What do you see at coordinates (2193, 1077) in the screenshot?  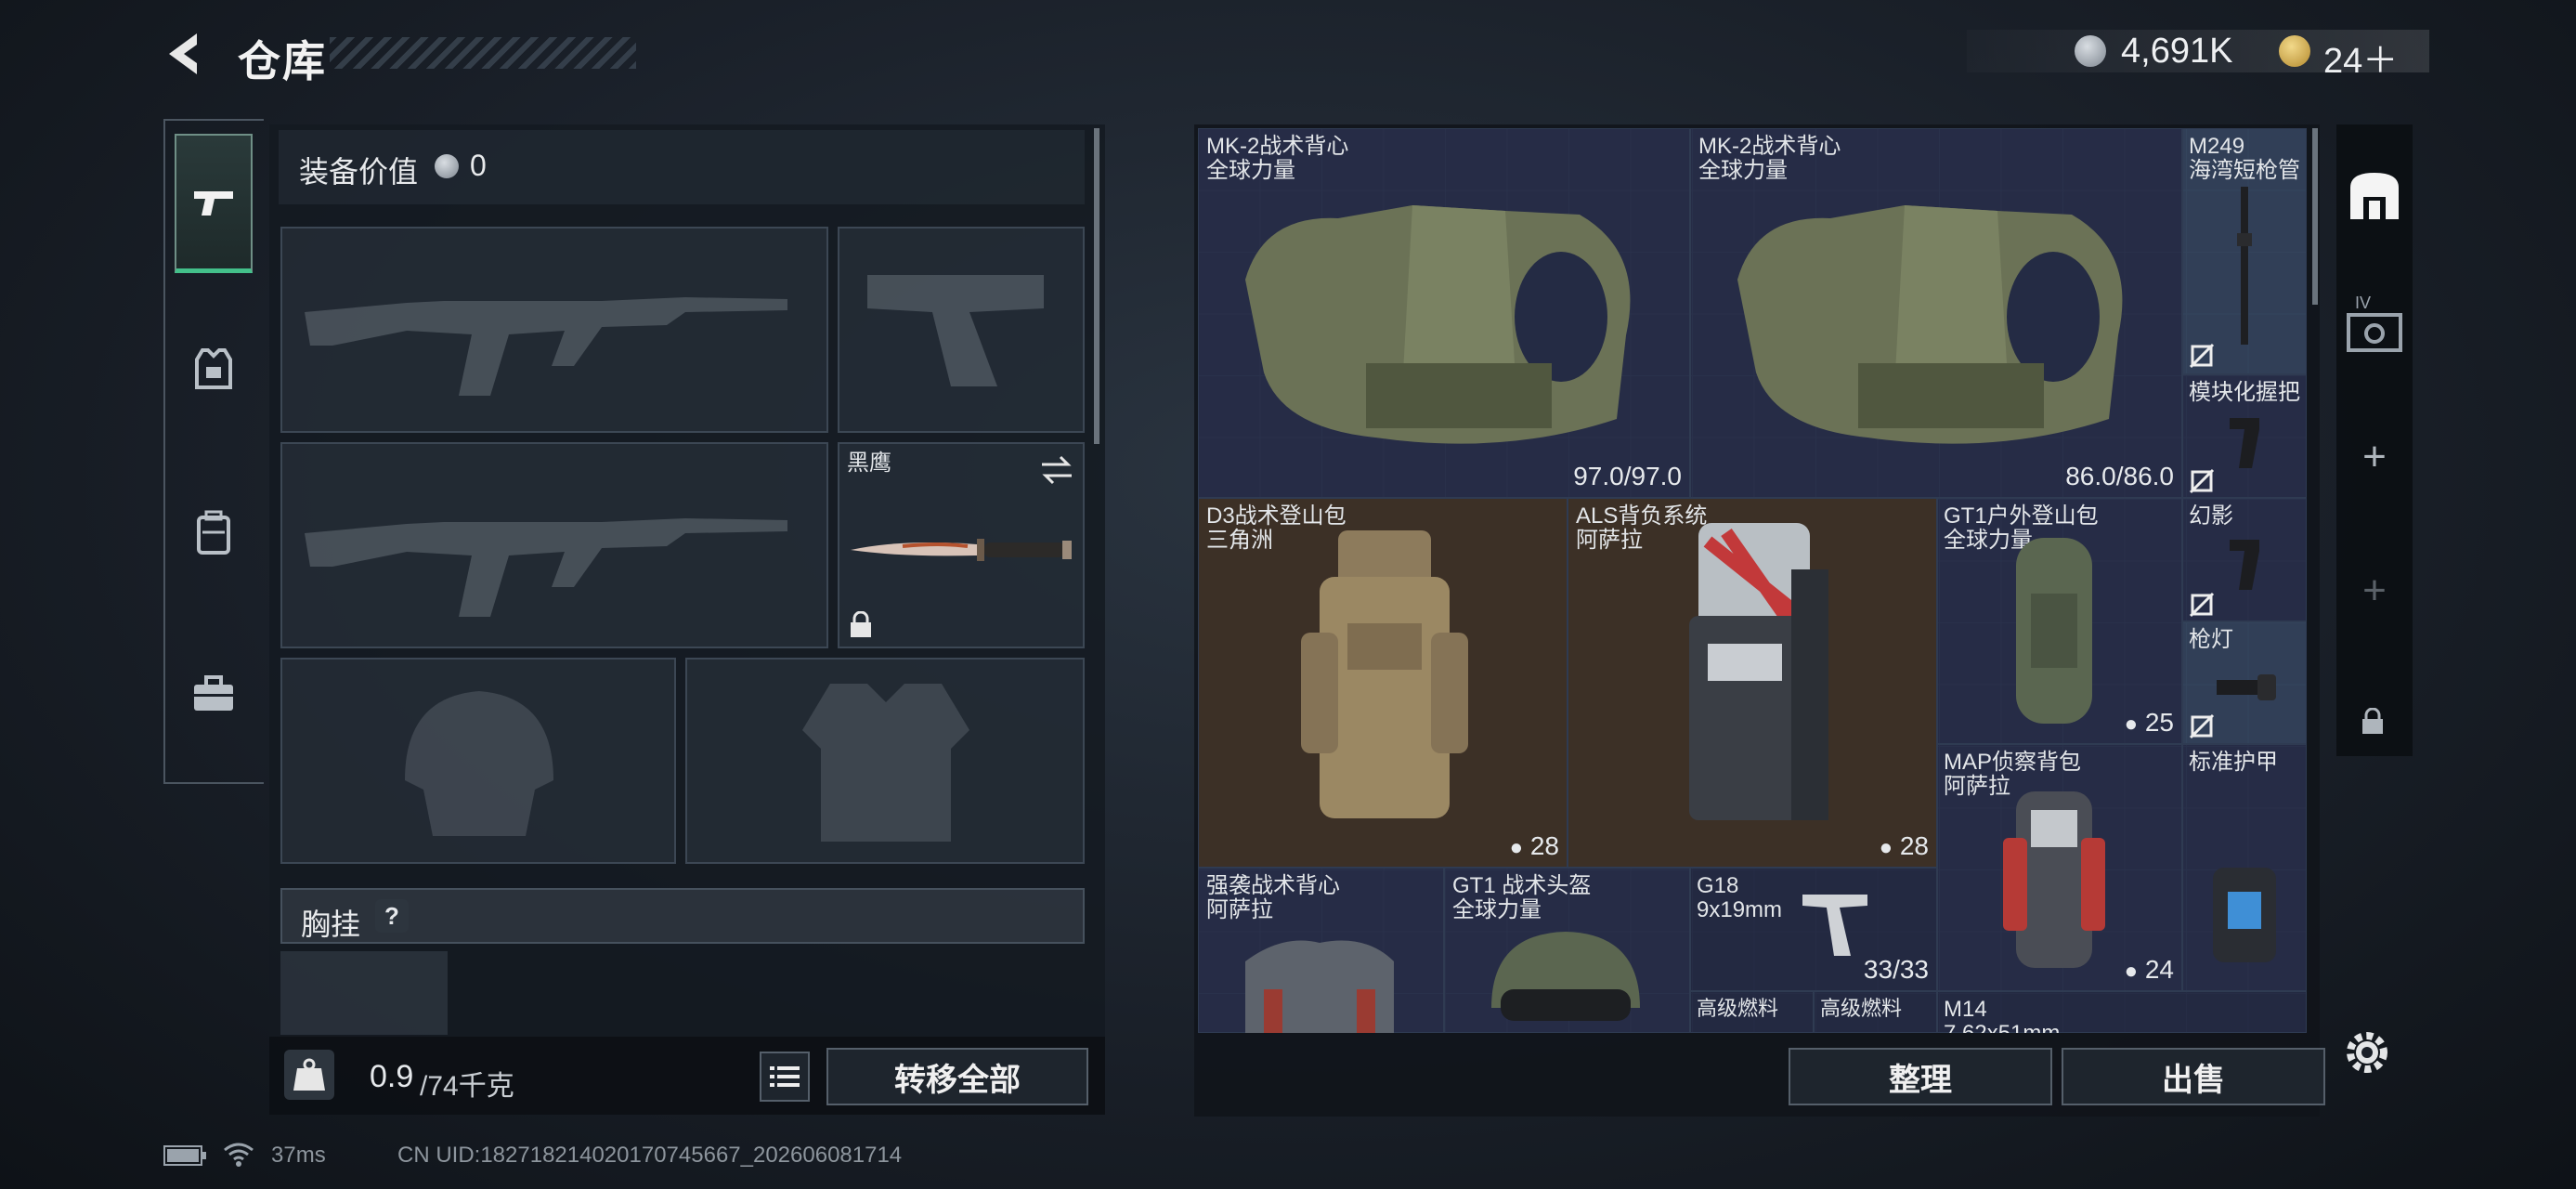 I see `sell-button: 出售` at bounding box center [2193, 1077].